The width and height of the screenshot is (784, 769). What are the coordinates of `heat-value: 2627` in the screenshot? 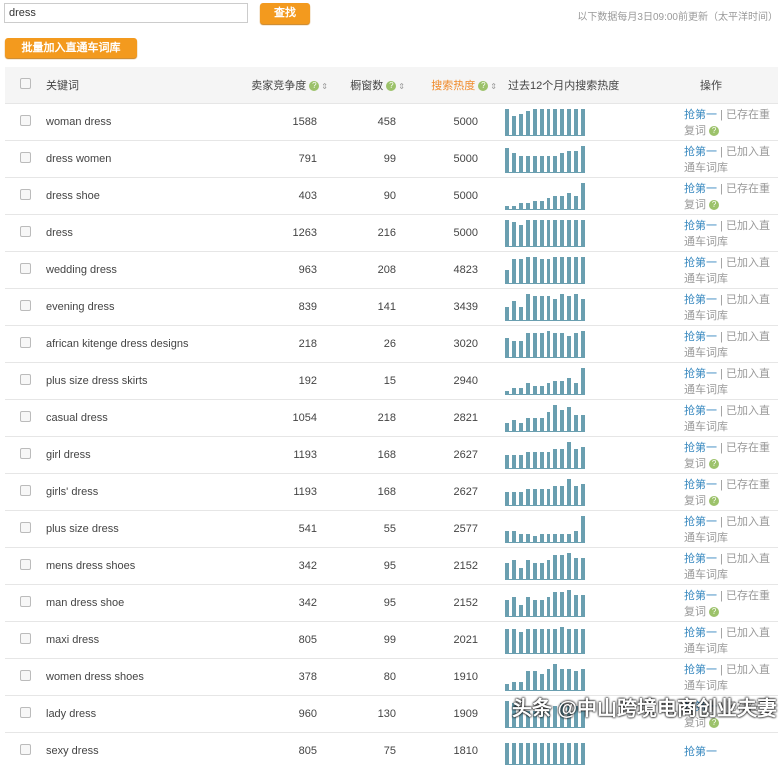 It's located at (452, 455).